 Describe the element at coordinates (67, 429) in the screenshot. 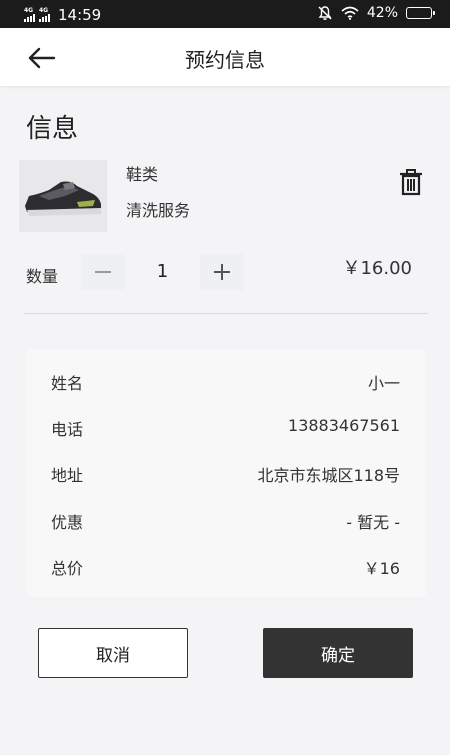

I see `info-label: 电话` at that location.